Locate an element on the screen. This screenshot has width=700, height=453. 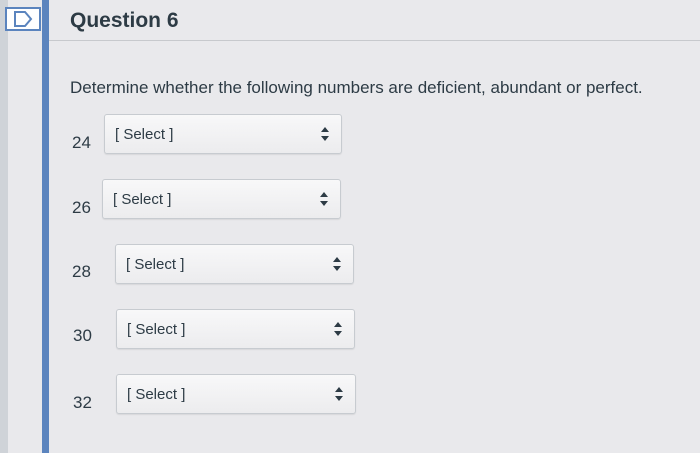
left-edge-strip is located at coordinates (4, 226).